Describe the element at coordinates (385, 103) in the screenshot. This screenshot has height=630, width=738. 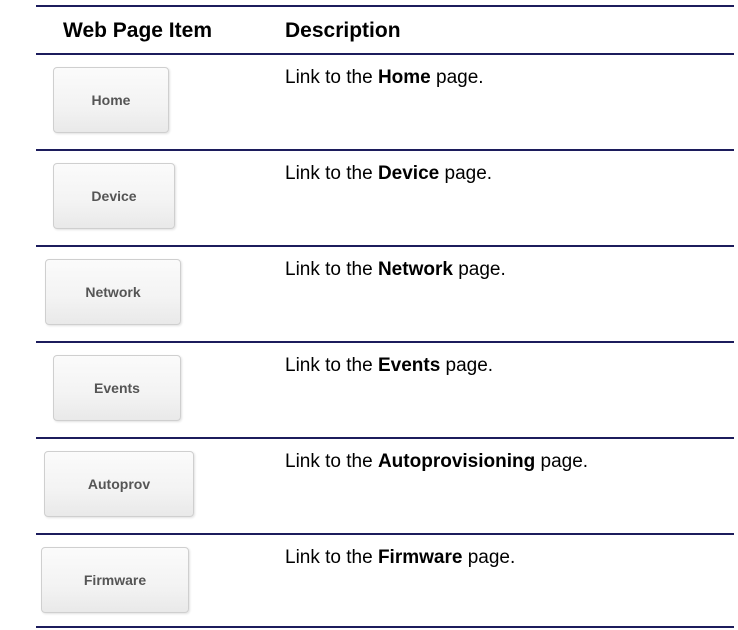
I see `table-row-home: Home Link to the Home page.` at that location.